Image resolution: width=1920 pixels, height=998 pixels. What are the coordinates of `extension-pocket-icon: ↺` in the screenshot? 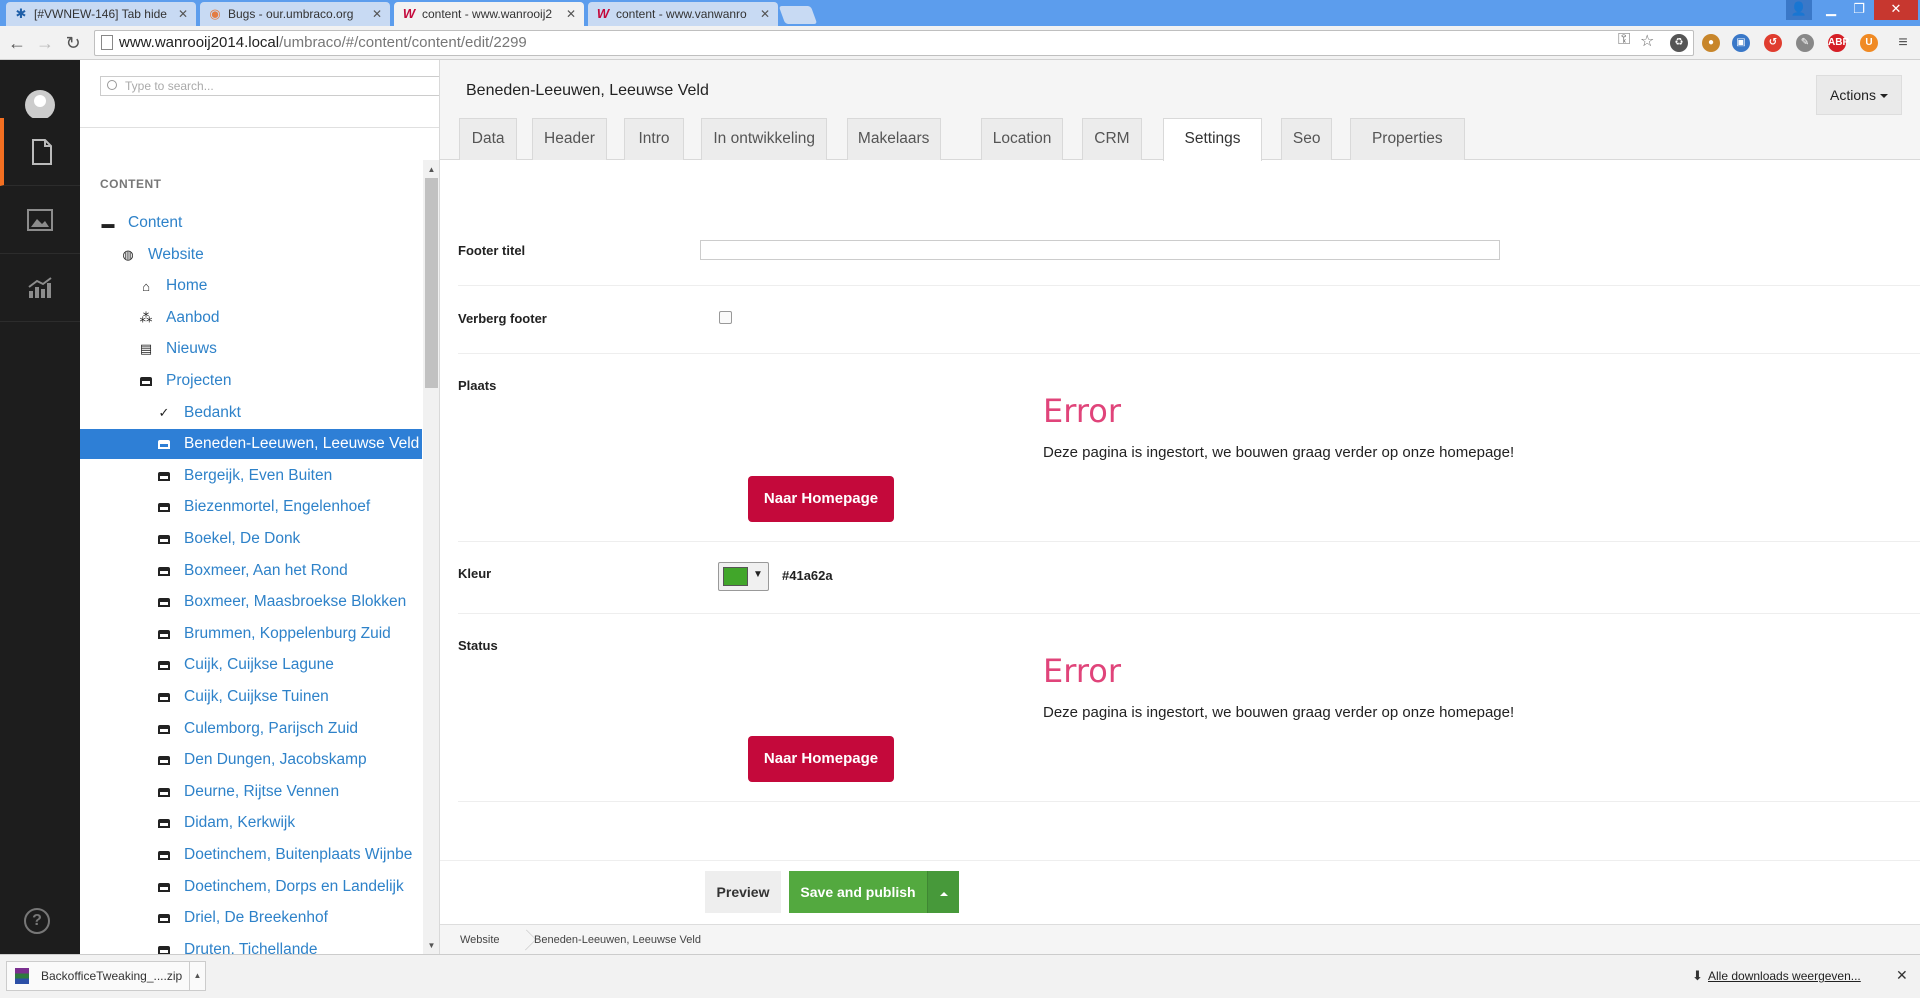 It's located at (1773, 43).